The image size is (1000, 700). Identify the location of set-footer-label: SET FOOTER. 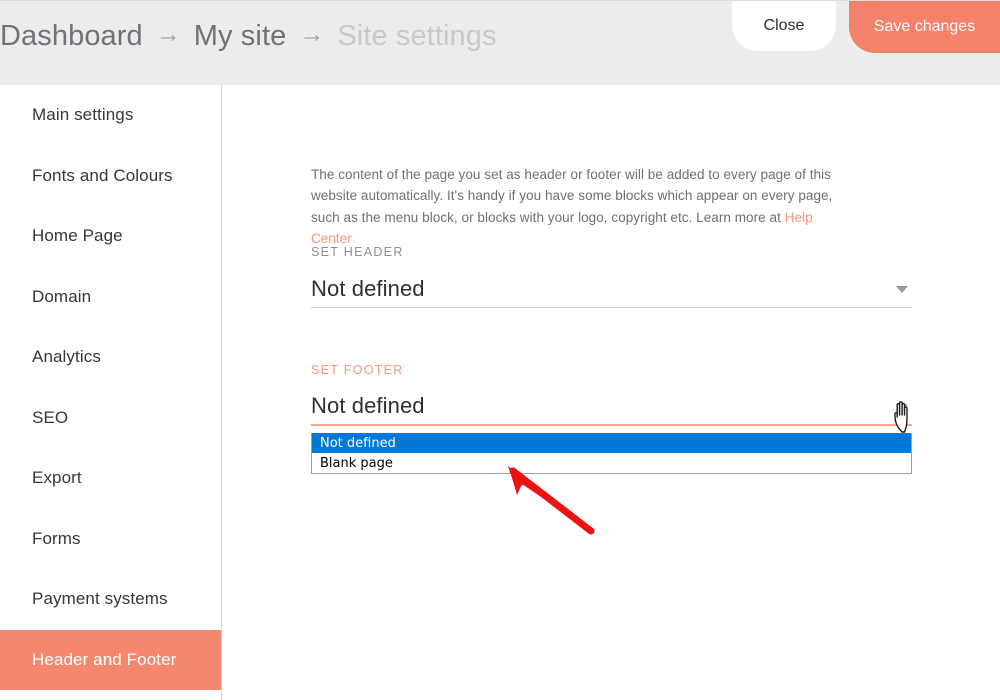
(357, 370).